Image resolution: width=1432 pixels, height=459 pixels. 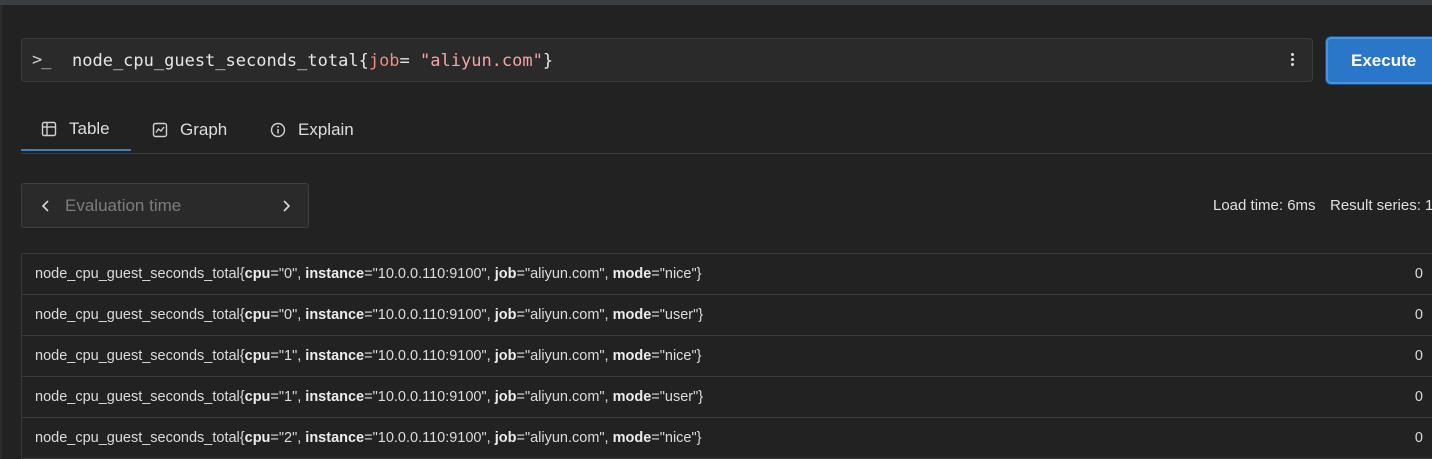 I want to click on view-tabs: Table Graph Explain, so click(x=726, y=131).